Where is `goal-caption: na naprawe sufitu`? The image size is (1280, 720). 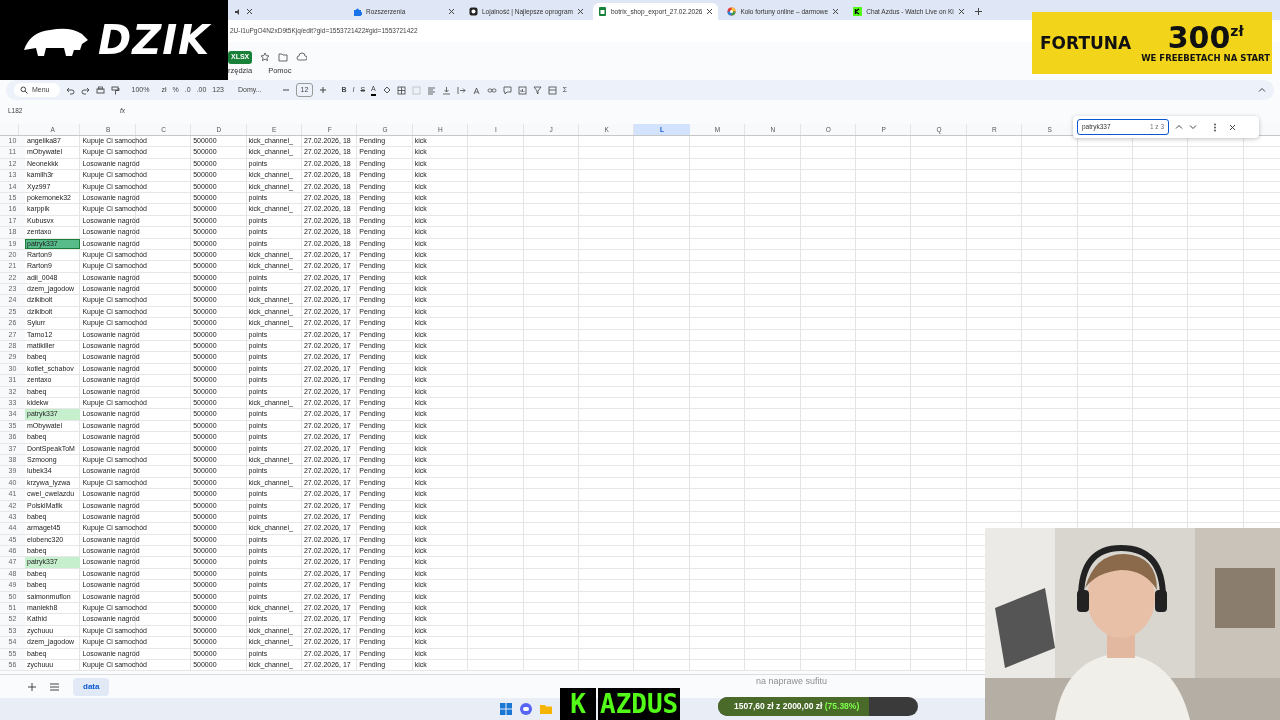 goal-caption: na naprawe sufitu is located at coordinates (792, 681).